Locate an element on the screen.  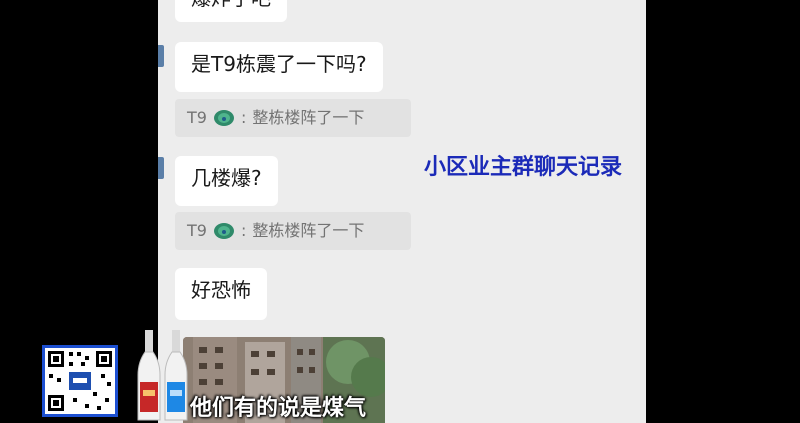
video-subtitle: 他们有的说是煤气 is located at coordinates (278, 408).